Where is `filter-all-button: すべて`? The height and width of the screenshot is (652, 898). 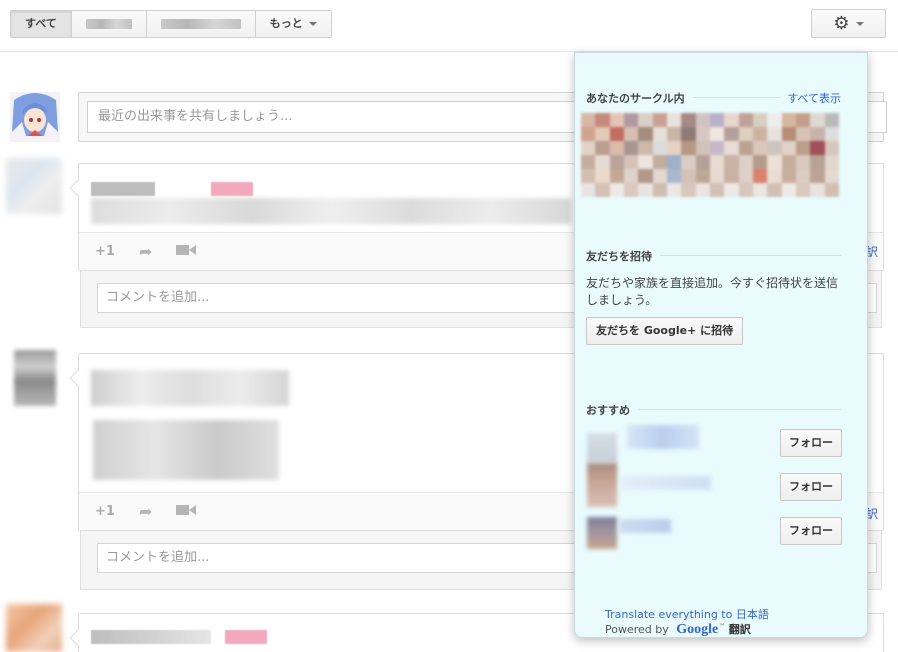
filter-all-button: すべて is located at coordinates (41, 24).